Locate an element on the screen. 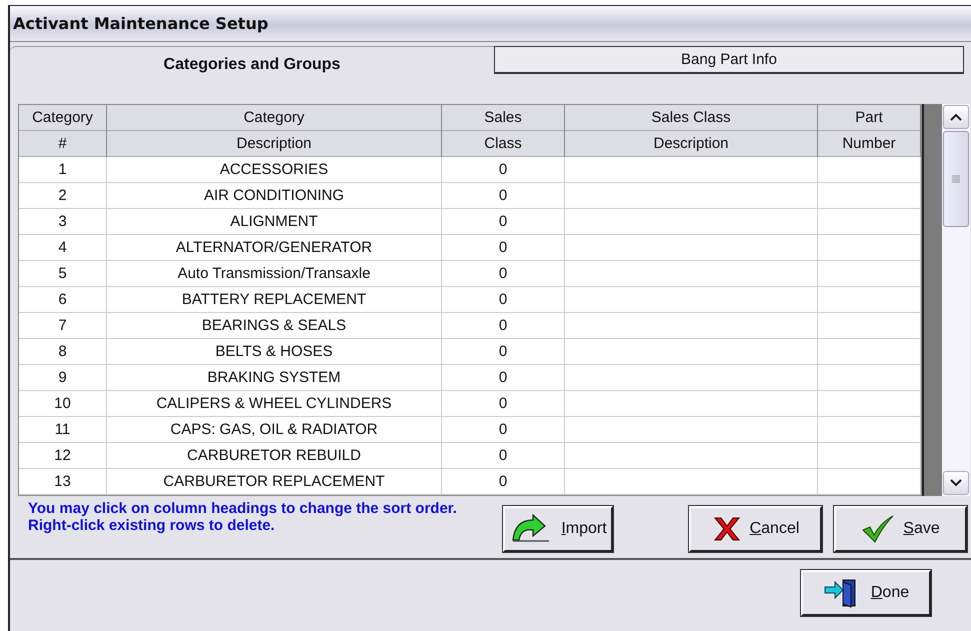  table-cell: CAPS: GAS, OIL & RADIATOR is located at coordinates (274, 430).